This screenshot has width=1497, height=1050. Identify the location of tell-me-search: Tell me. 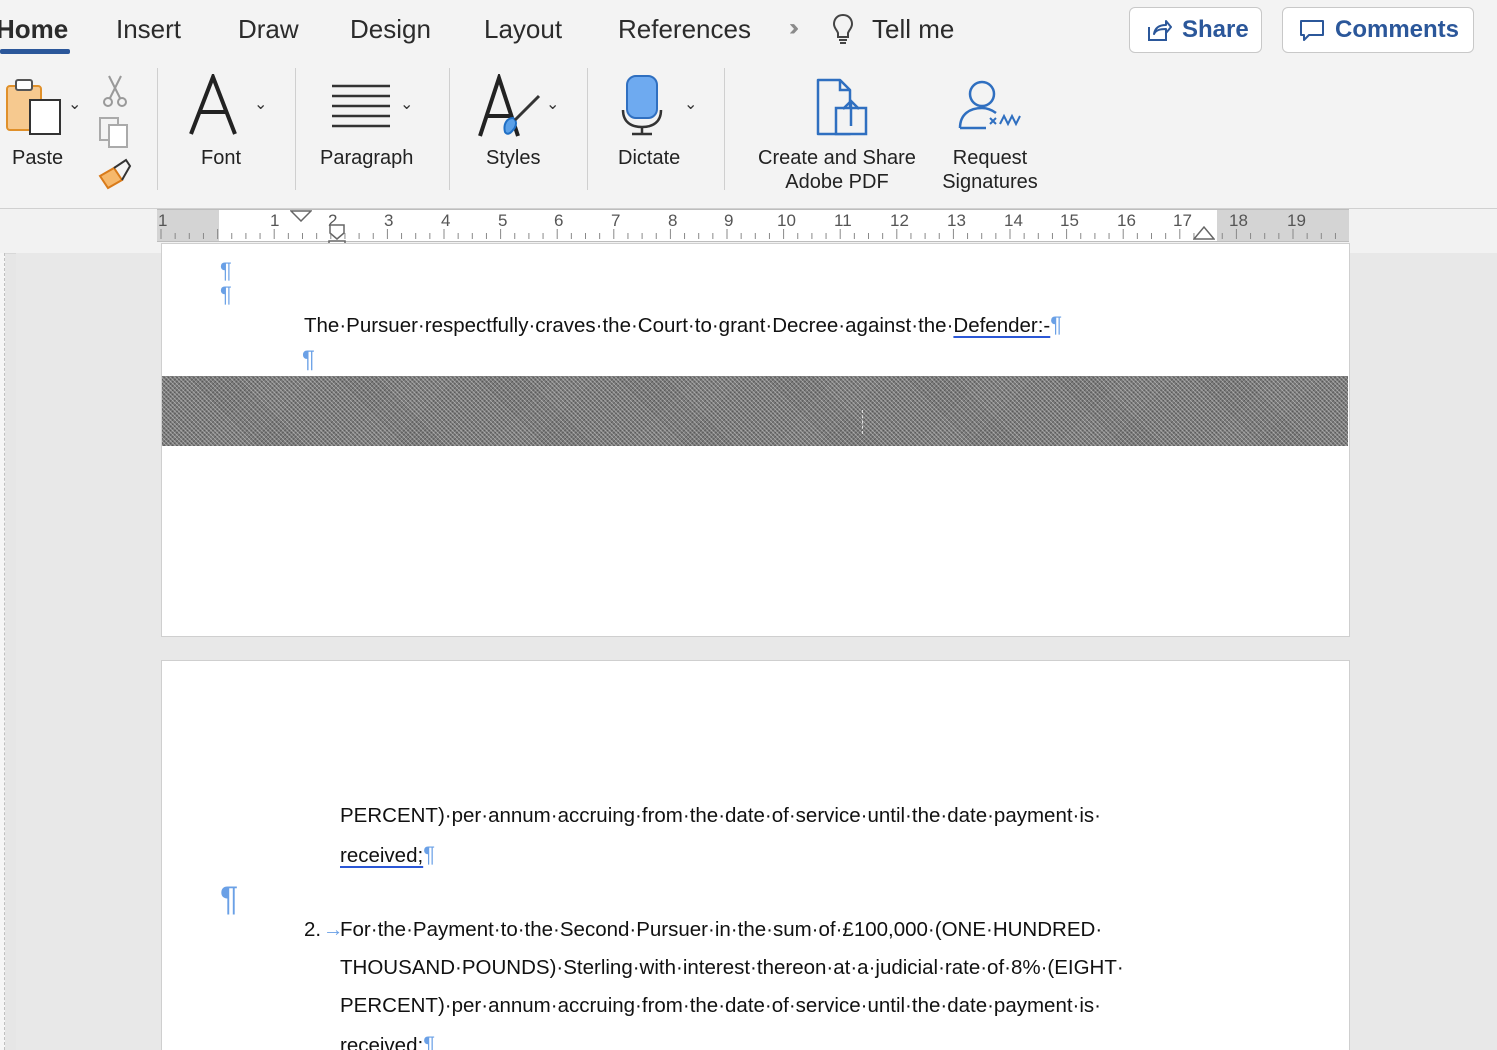
(913, 29).